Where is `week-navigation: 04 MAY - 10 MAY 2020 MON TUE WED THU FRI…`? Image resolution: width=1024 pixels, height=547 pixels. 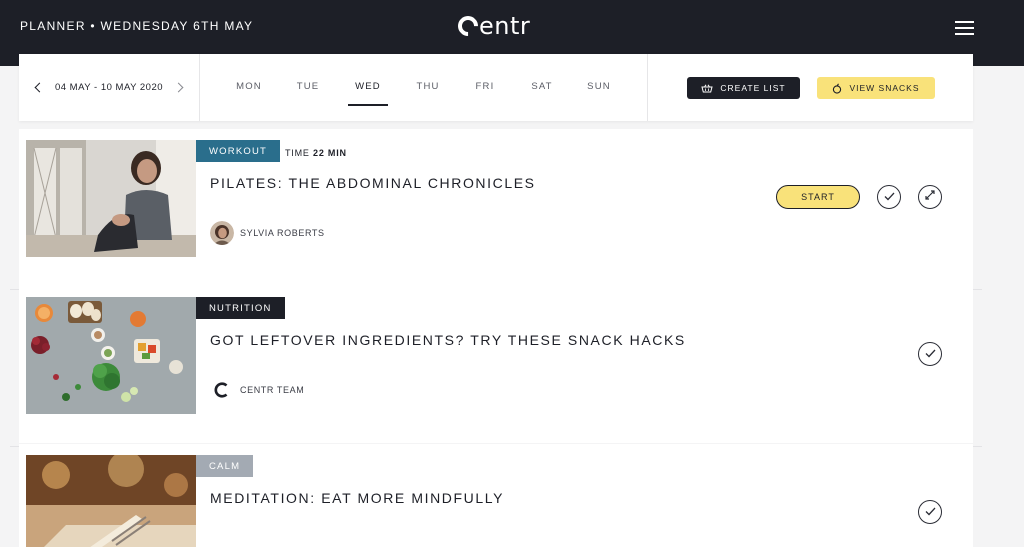
week-navigation: 04 MAY - 10 MAY 2020 MON TUE WED THU FRI… is located at coordinates (496, 87).